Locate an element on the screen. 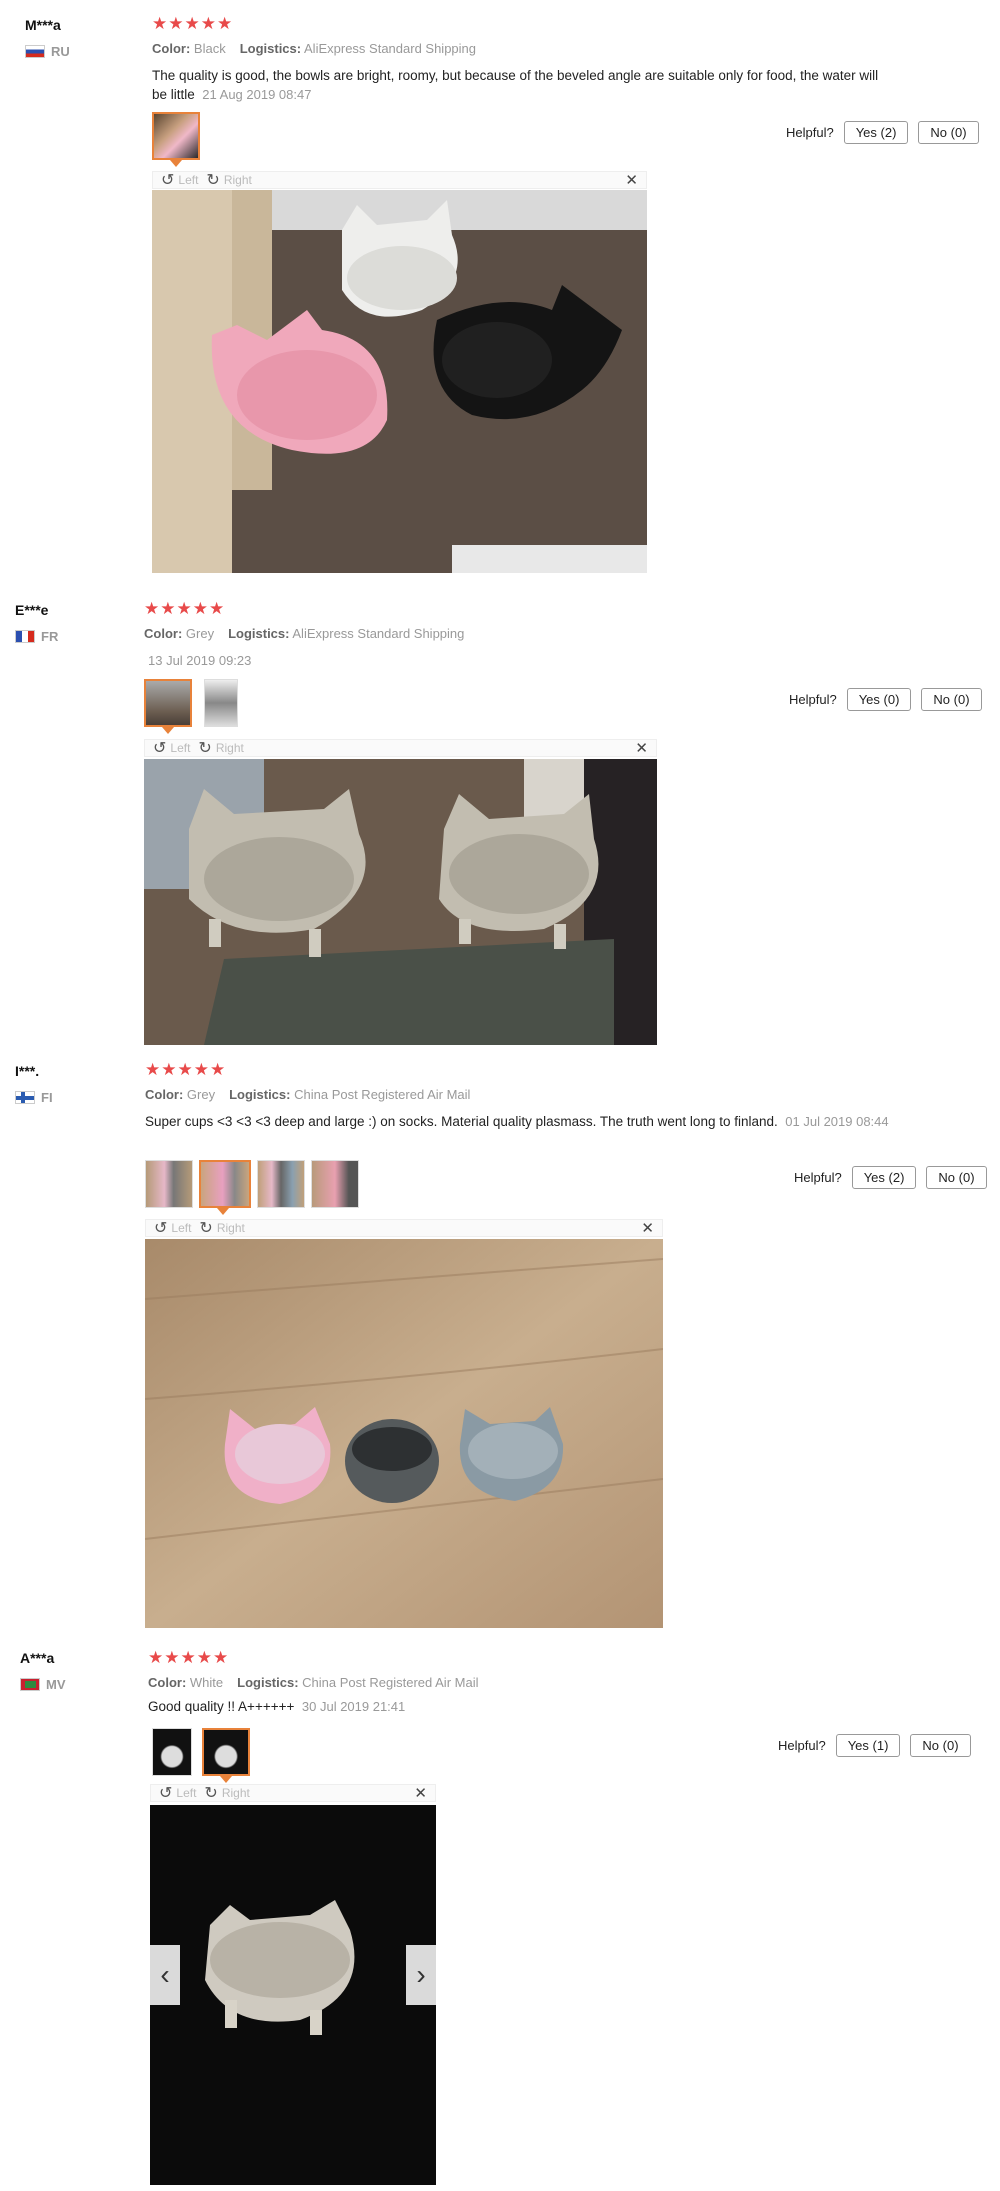 The height and width of the screenshot is (2191, 1000). helpful-group: Helpful? Yes (2) No (0) is located at coordinates (890, 1177).